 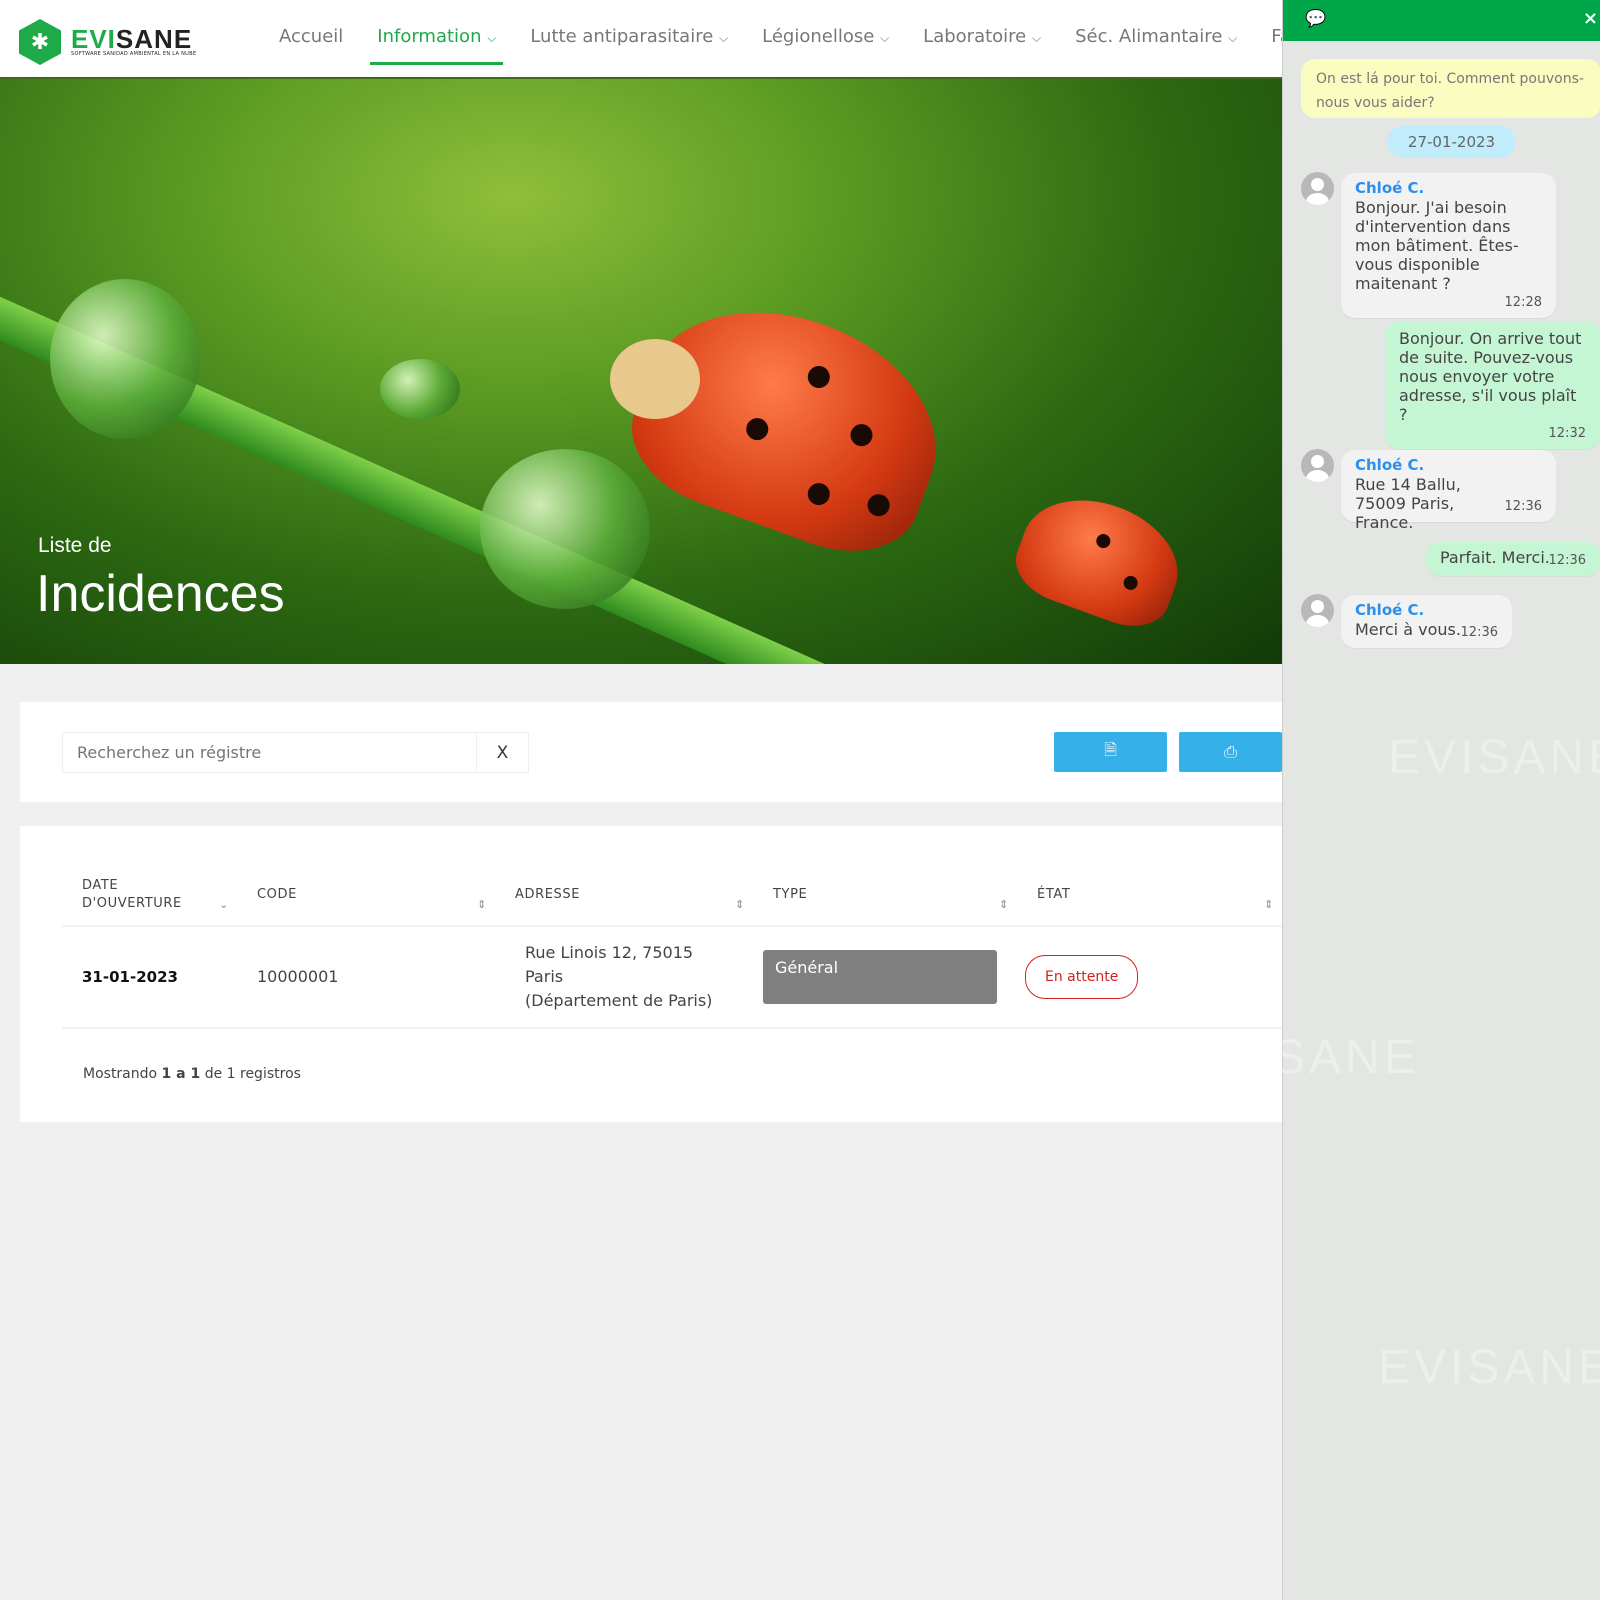 What do you see at coordinates (885, 895) in the screenshot?
I see `column-header-type: TYPE ⇕` at bounding box center [885, 895].